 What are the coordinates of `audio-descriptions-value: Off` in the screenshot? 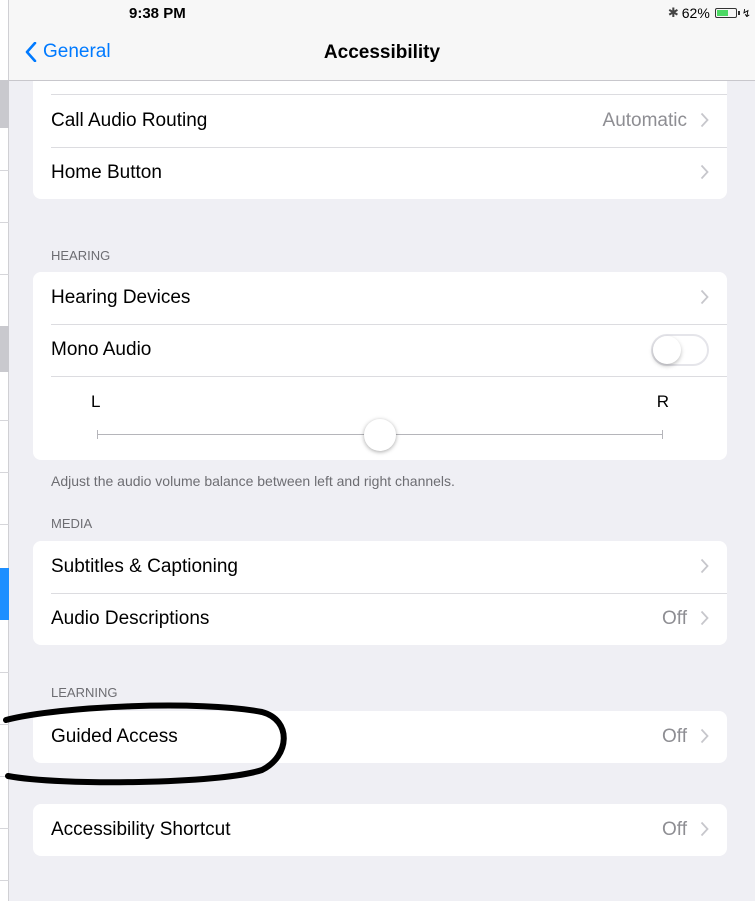 It's located at (674, 618).